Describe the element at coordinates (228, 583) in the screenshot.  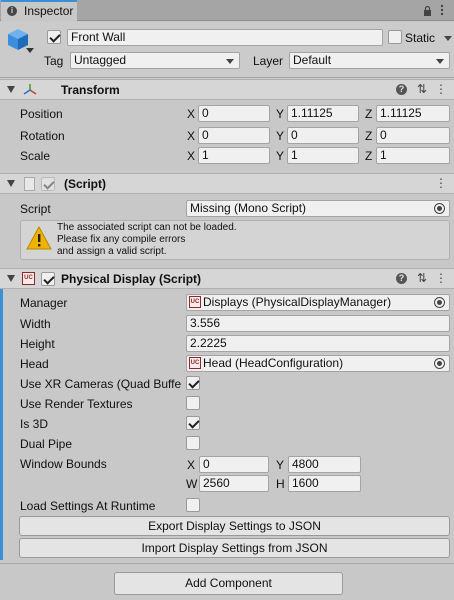
I see `add-component-button: Add Component` at that location.